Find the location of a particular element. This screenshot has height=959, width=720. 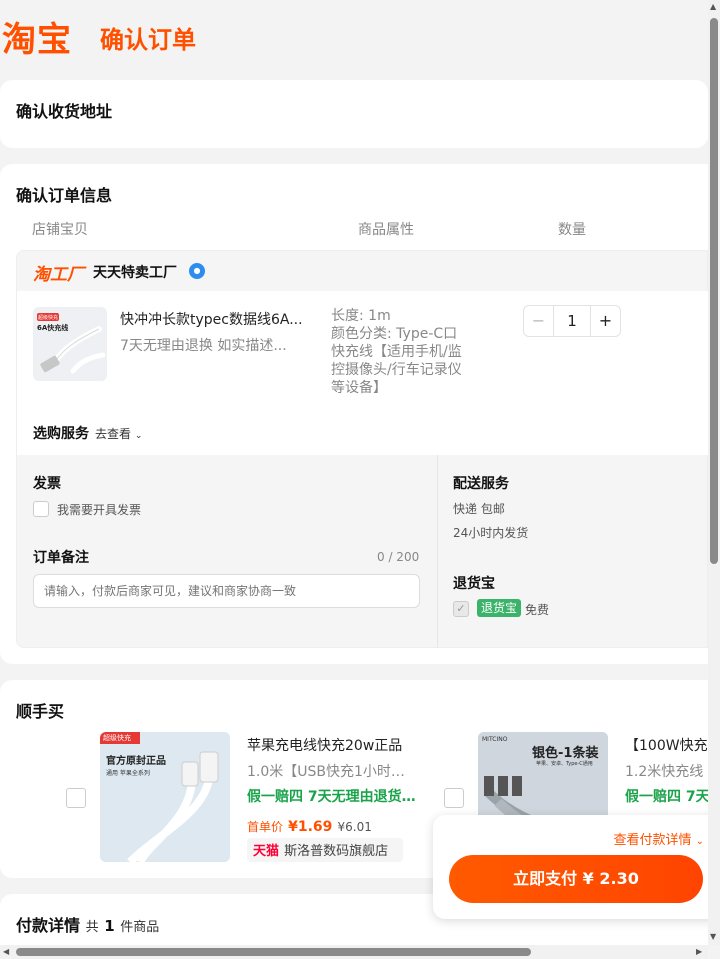

return-badge: 退货宝 is located at coordinates (499, 608).